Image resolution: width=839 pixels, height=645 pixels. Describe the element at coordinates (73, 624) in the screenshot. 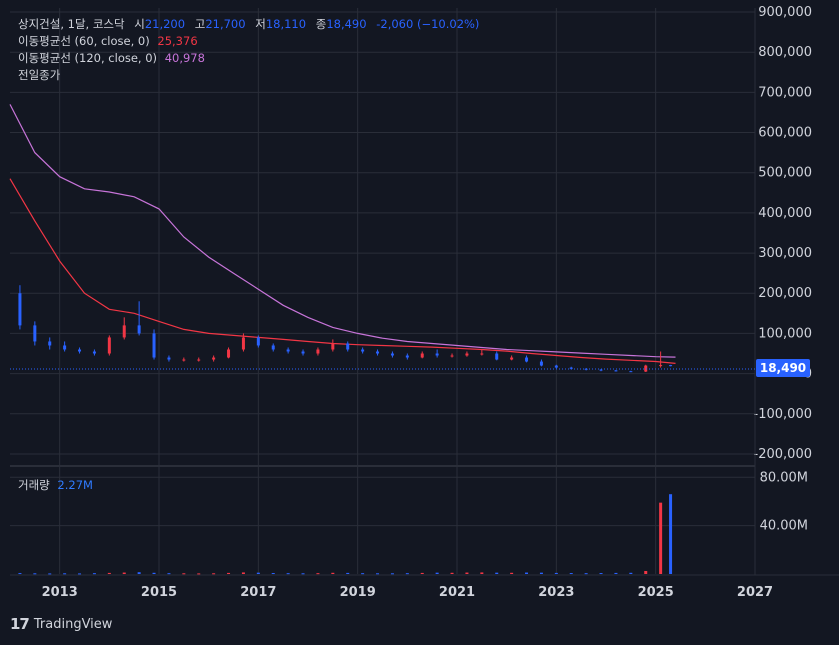

I see `tradingview-logo-text: TradingView` at that location.